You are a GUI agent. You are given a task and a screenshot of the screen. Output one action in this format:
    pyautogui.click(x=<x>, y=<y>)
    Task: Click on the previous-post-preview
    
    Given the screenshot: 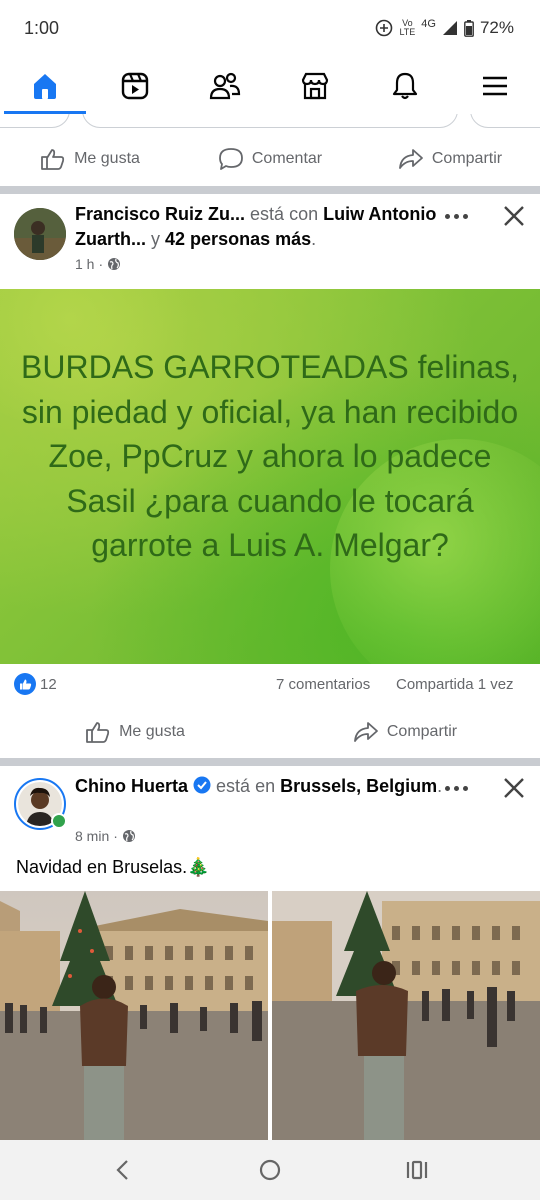 What is the action you would take?
    pyautogui.click(x=270, y=123)
    